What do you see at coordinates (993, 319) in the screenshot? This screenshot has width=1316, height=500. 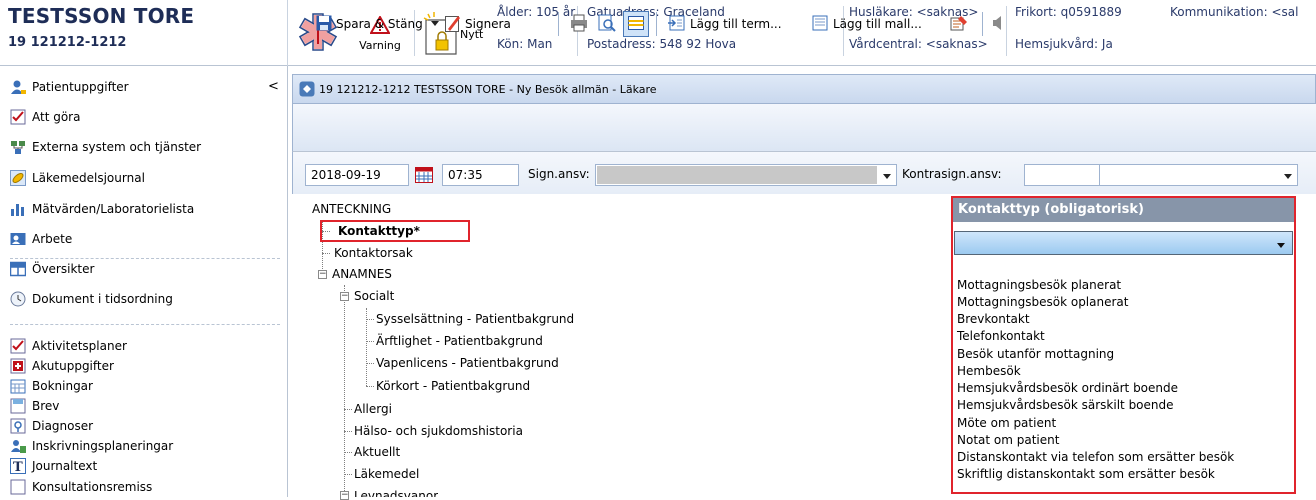 I see `kontakttyp-option: Brevkontakt` at bounding box center [993, 319].